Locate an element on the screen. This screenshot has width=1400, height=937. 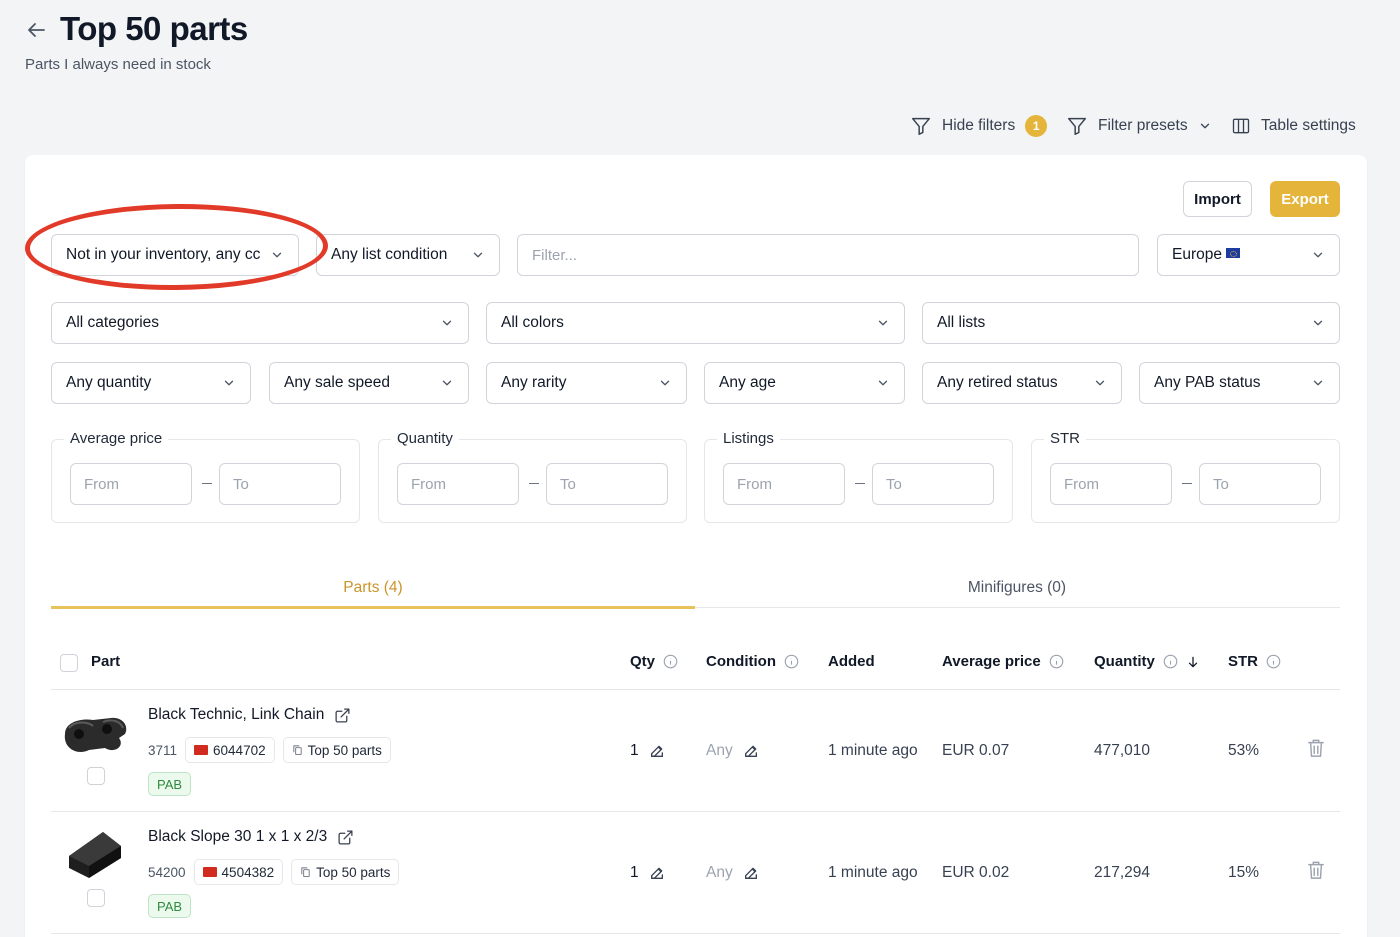
inventory-filter-value: Not in your inventory, any cc is located at coordinates (163, 254).